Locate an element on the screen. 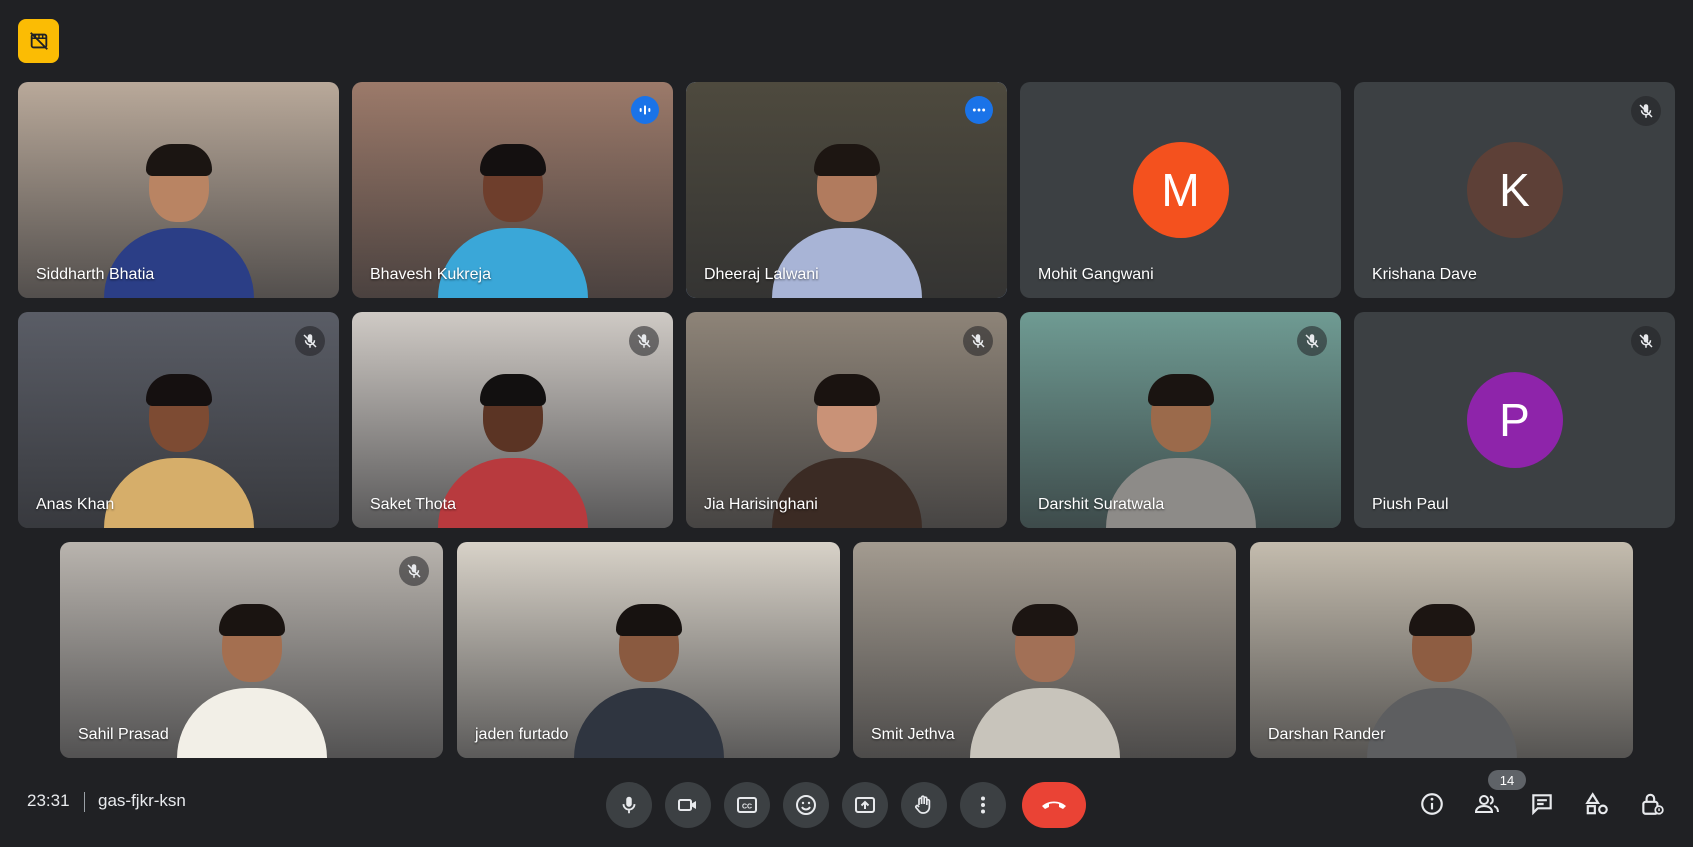 This screenshot has width=1693, height=847. mic-button is located at coordinates (629, 805).